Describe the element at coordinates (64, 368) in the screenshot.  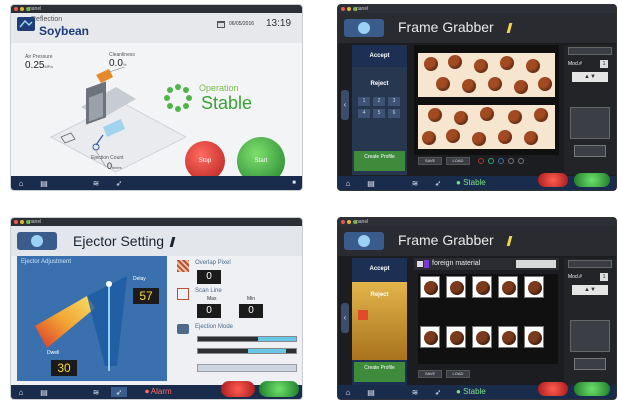
I see `dwell-value: 30` at that location.